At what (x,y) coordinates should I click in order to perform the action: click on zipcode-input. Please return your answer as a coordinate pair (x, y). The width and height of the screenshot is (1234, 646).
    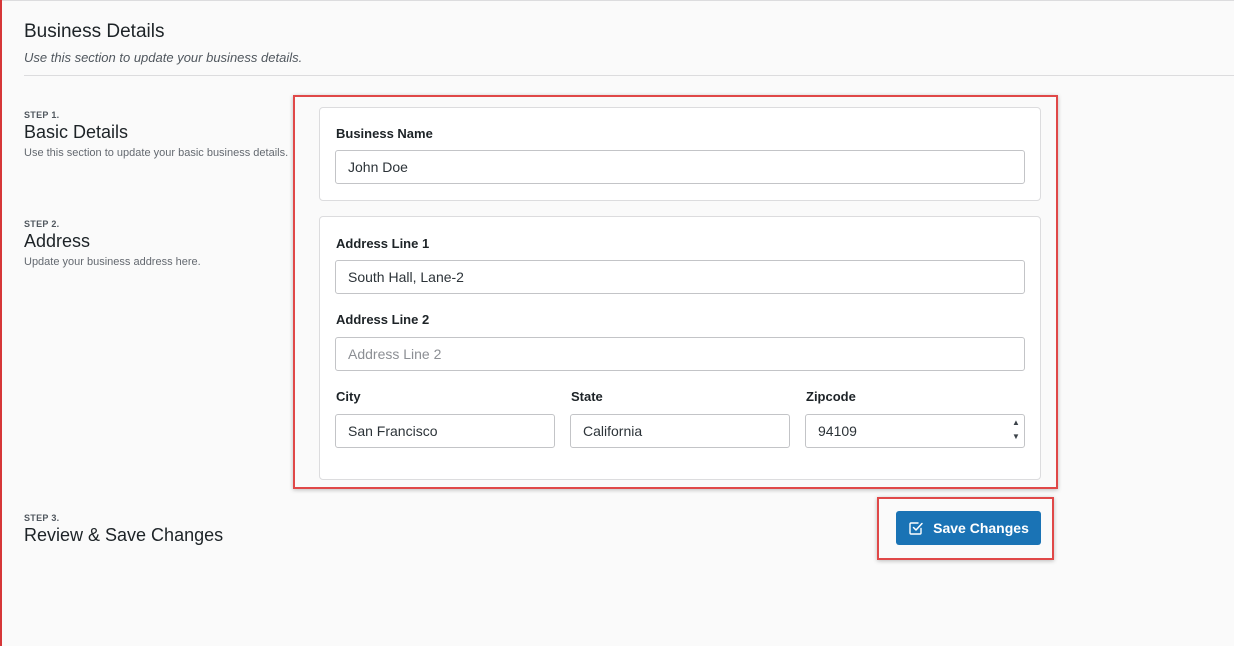
    Looking at the image, I should click on (915, 431).